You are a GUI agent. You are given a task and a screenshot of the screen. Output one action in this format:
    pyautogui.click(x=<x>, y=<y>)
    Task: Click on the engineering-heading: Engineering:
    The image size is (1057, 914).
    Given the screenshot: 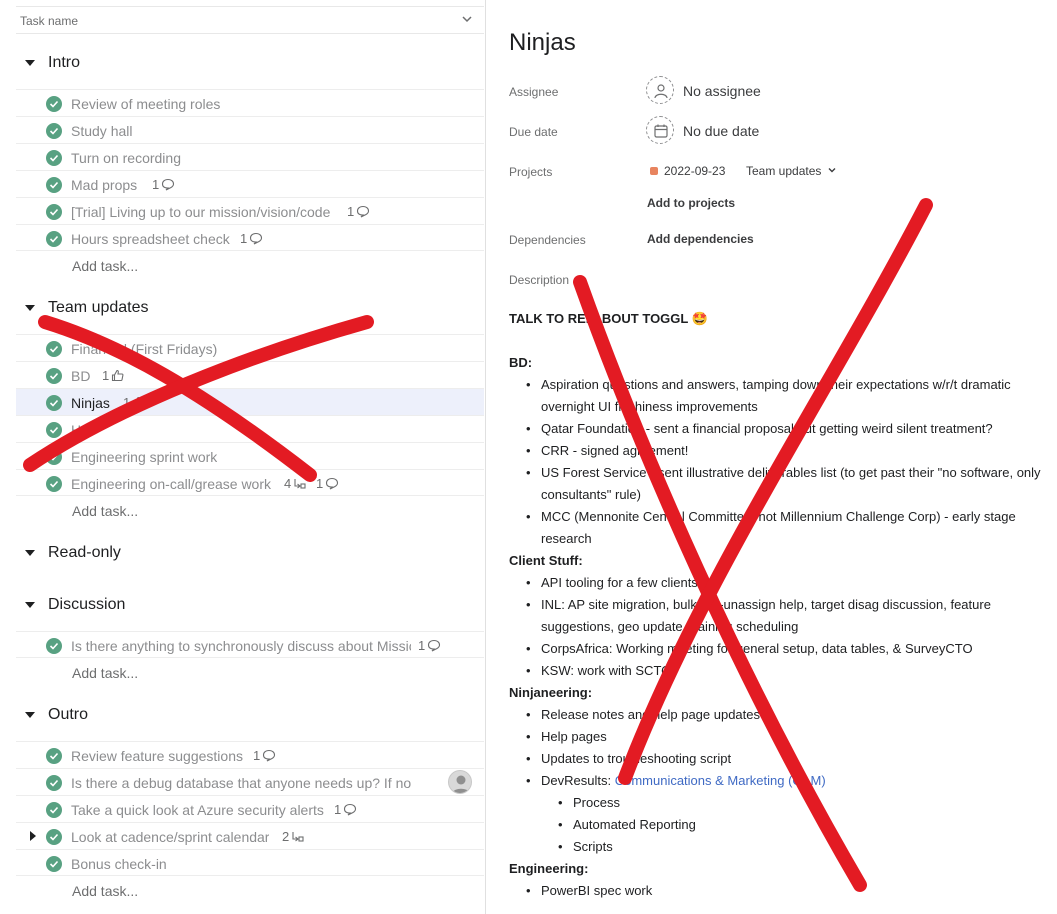 What is the action you would take?
    pyautogui.click(x=549, y=868)
    